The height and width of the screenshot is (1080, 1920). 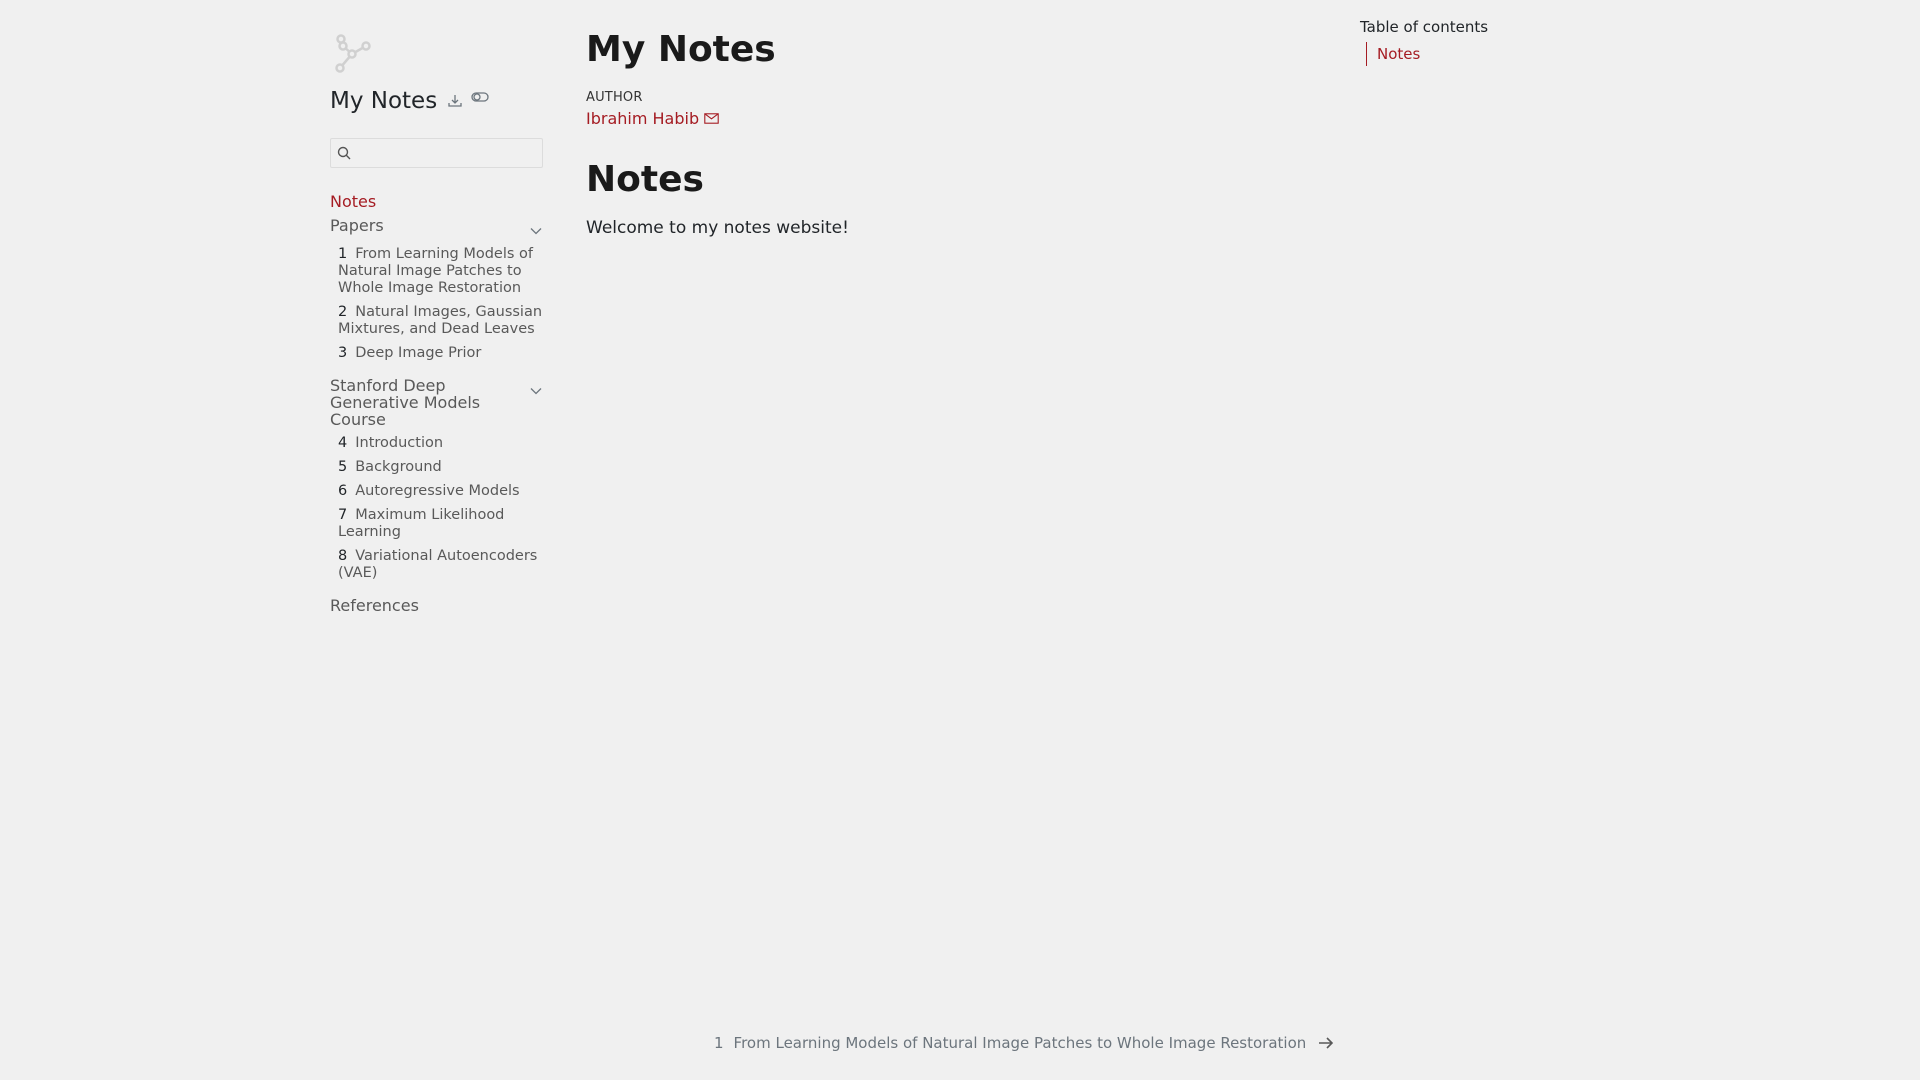 What do you see at coordinates (717, 228) in the screenshot?
I see `body-paragraph: Welcome to my notes website!` at bounding box center [717, 228].